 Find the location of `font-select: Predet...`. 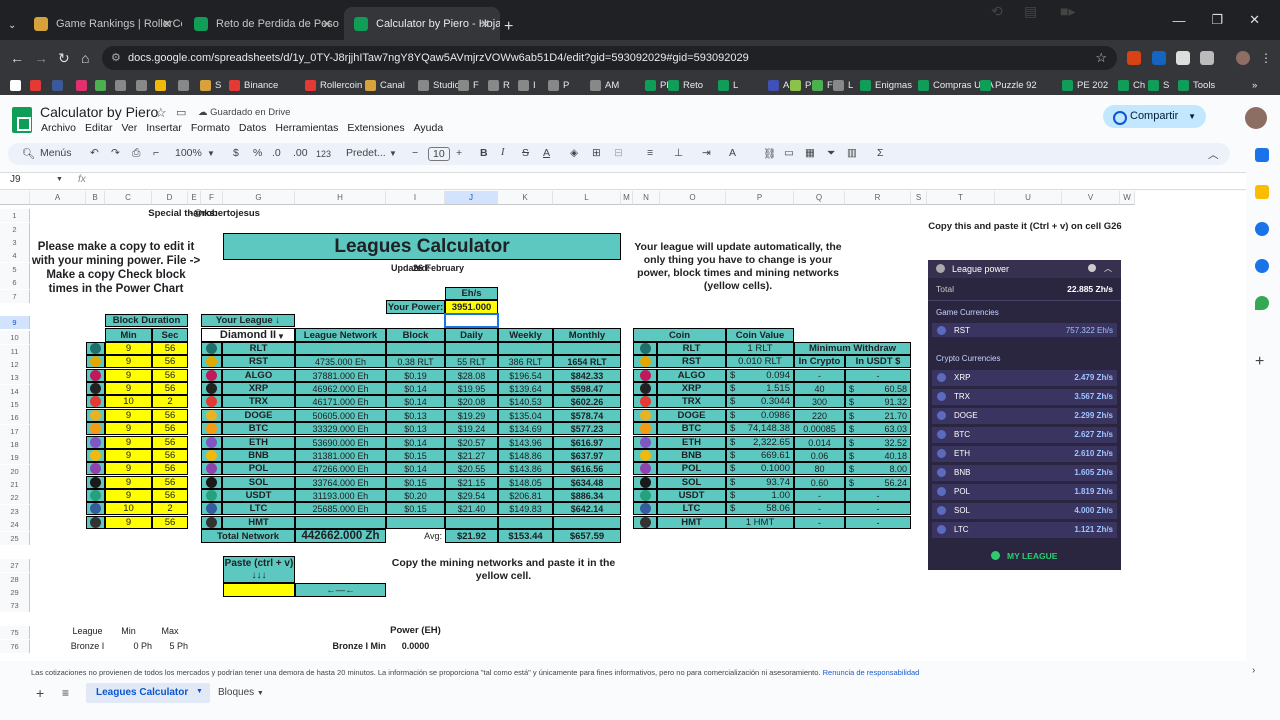

font-select: Predet... is located at coordinates (366, 153).